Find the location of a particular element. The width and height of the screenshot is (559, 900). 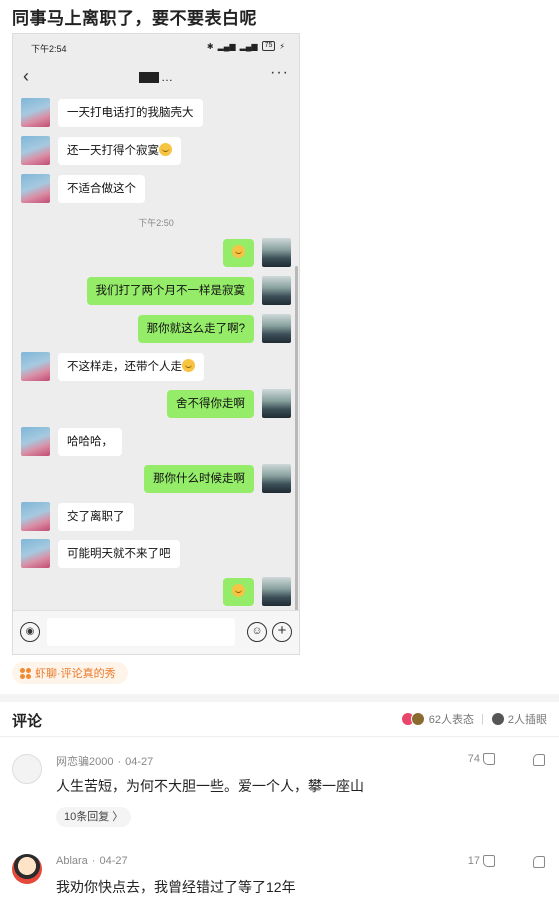

topic-tag: 虾聊·评论真的秀 is located at coordinates (70, 673).